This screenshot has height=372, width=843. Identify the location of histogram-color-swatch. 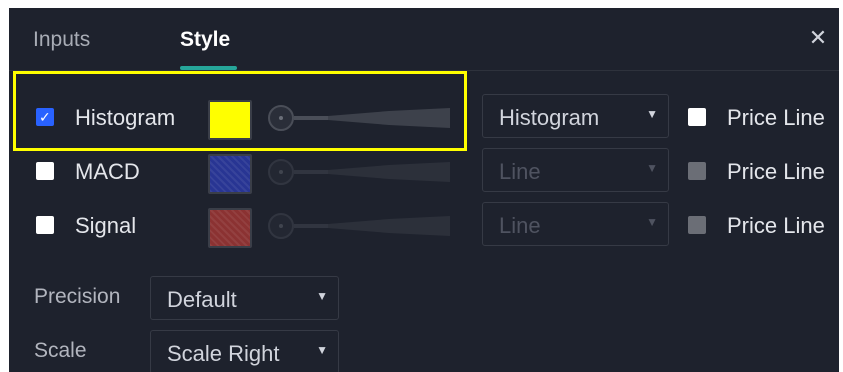
(230, 120).